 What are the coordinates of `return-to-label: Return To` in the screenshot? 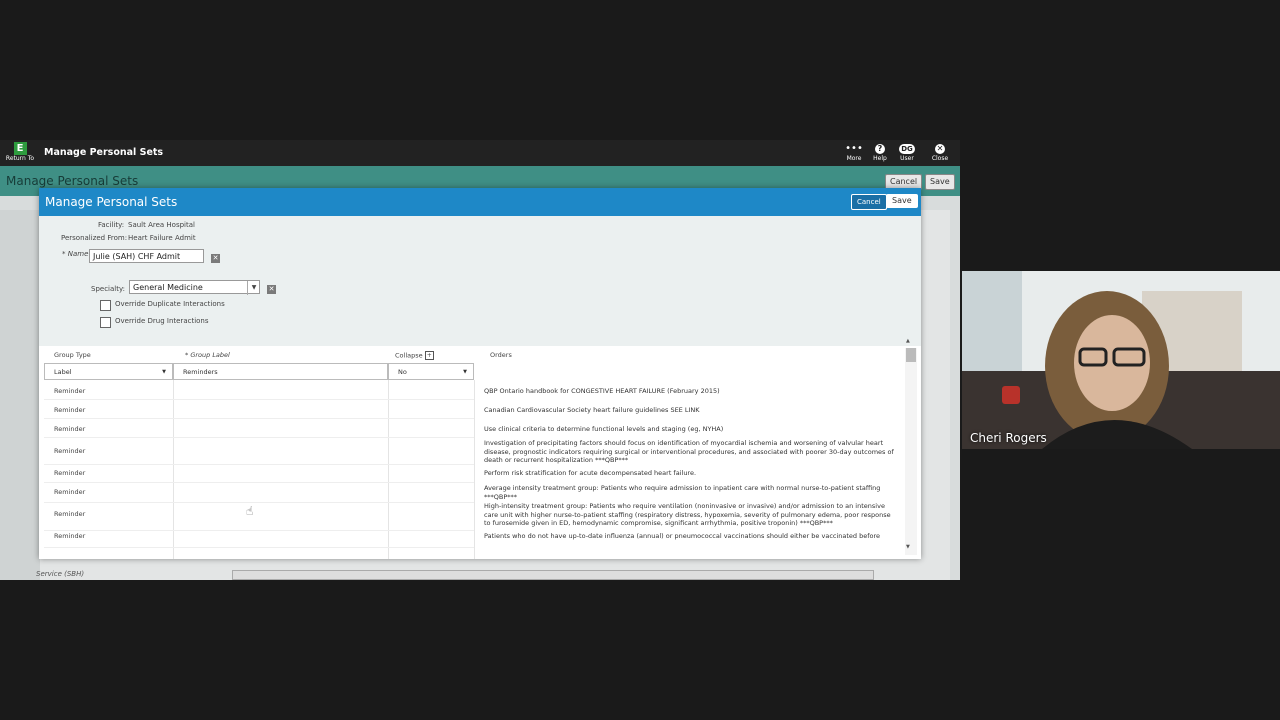 It's located at (20, 158).